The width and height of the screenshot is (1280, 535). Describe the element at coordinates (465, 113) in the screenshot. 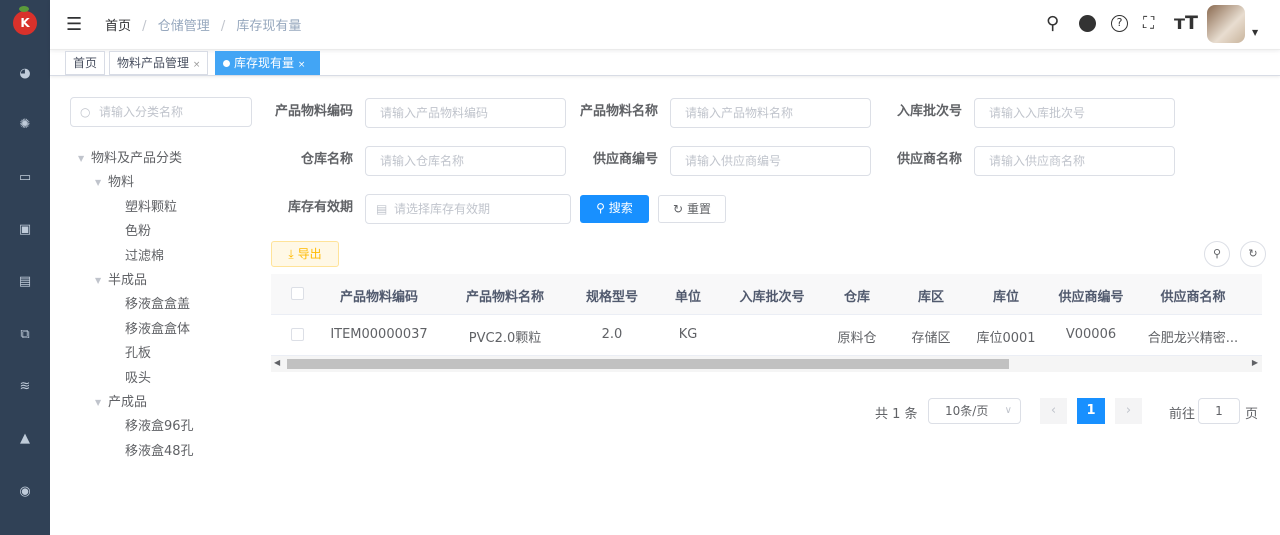

I see `code-input: 请输入产品物料编码` at that location.